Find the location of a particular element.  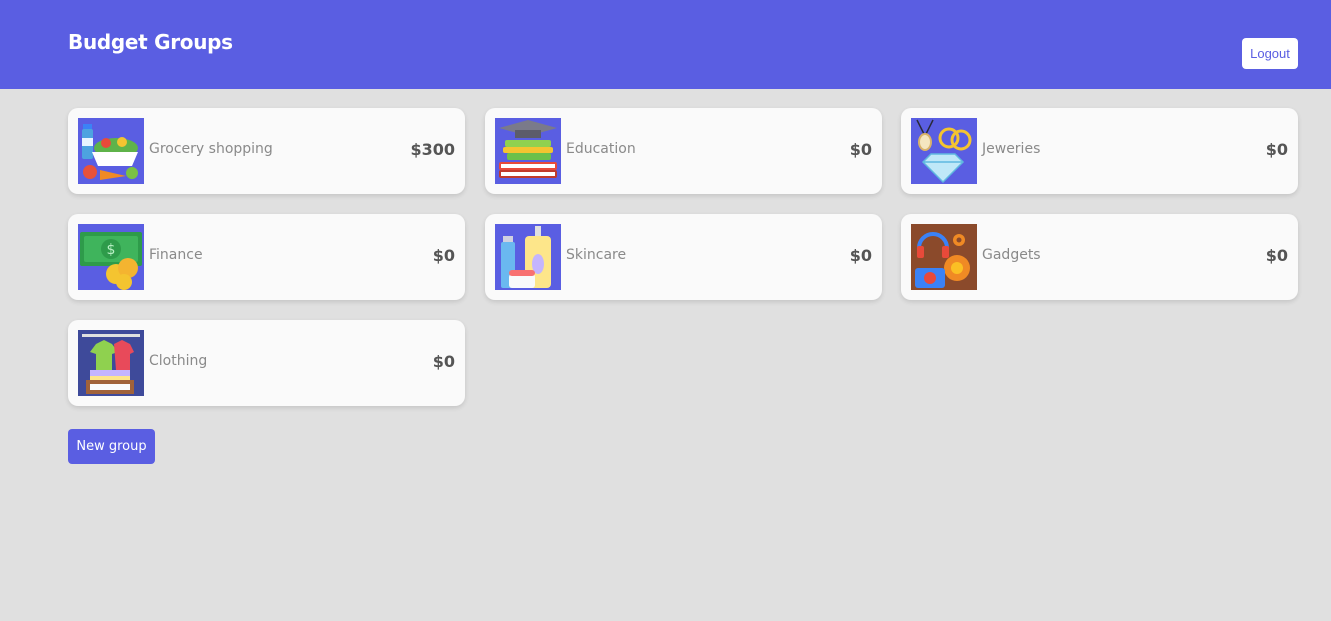

group-card-gadgets: Gadgets $0 is located at coordinates (1099, 257).